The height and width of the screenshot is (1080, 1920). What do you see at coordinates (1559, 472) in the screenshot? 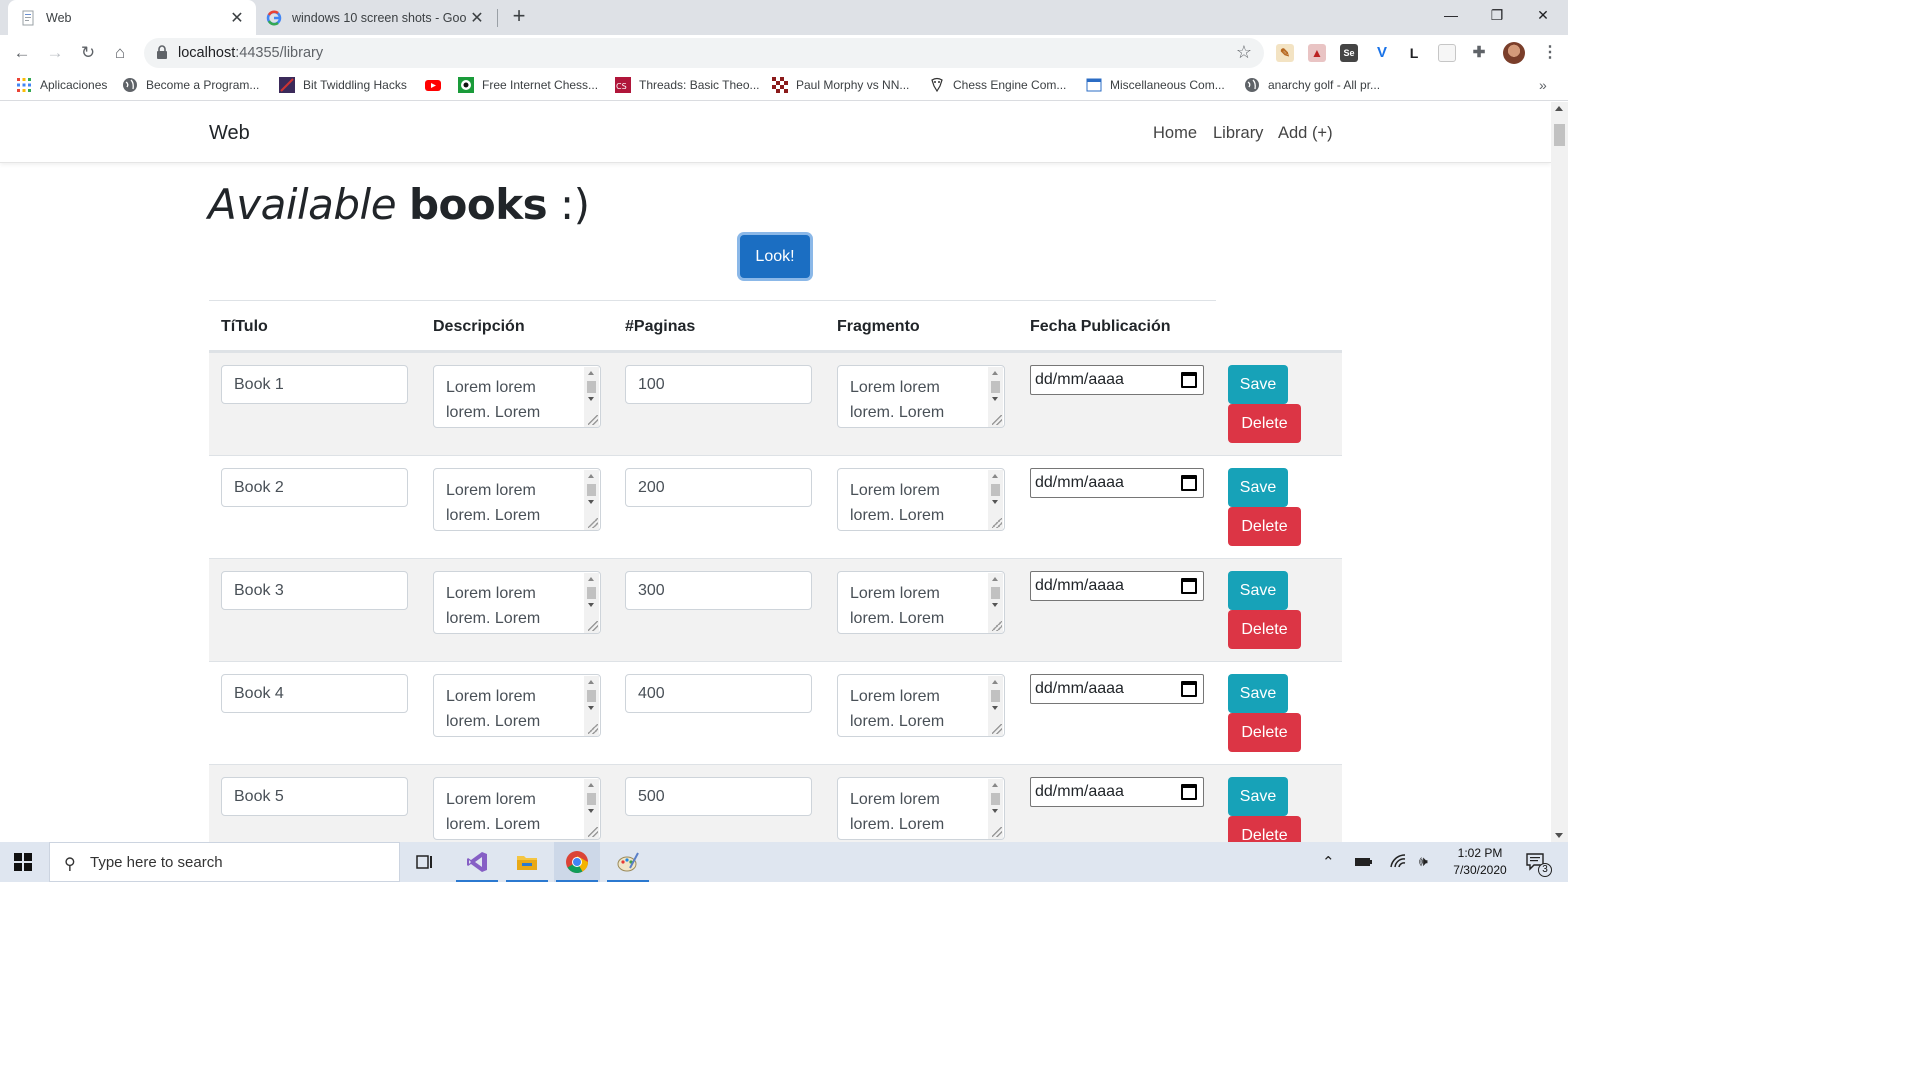
I see `page-scrollbar` at bounding box center [1559, 472].